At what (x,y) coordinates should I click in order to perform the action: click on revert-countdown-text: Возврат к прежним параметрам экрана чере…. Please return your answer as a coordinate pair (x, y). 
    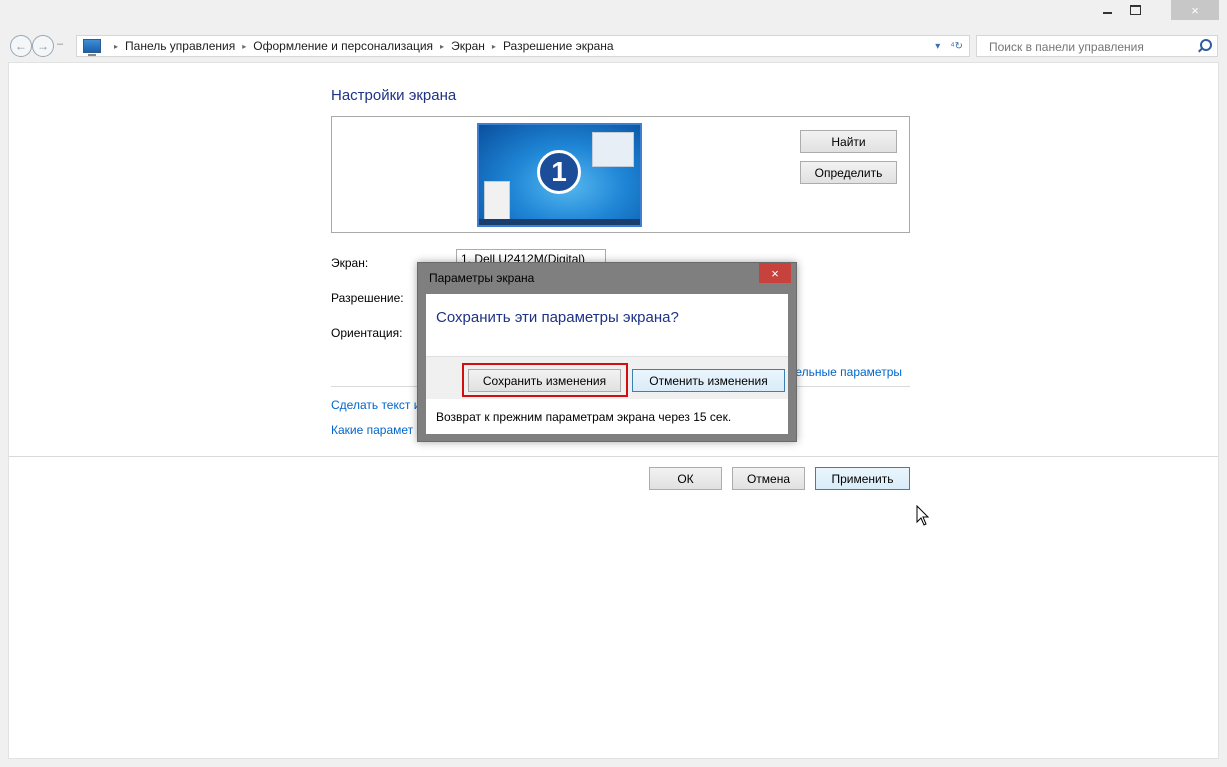
    Looking at the image, I should click on (584, 417).